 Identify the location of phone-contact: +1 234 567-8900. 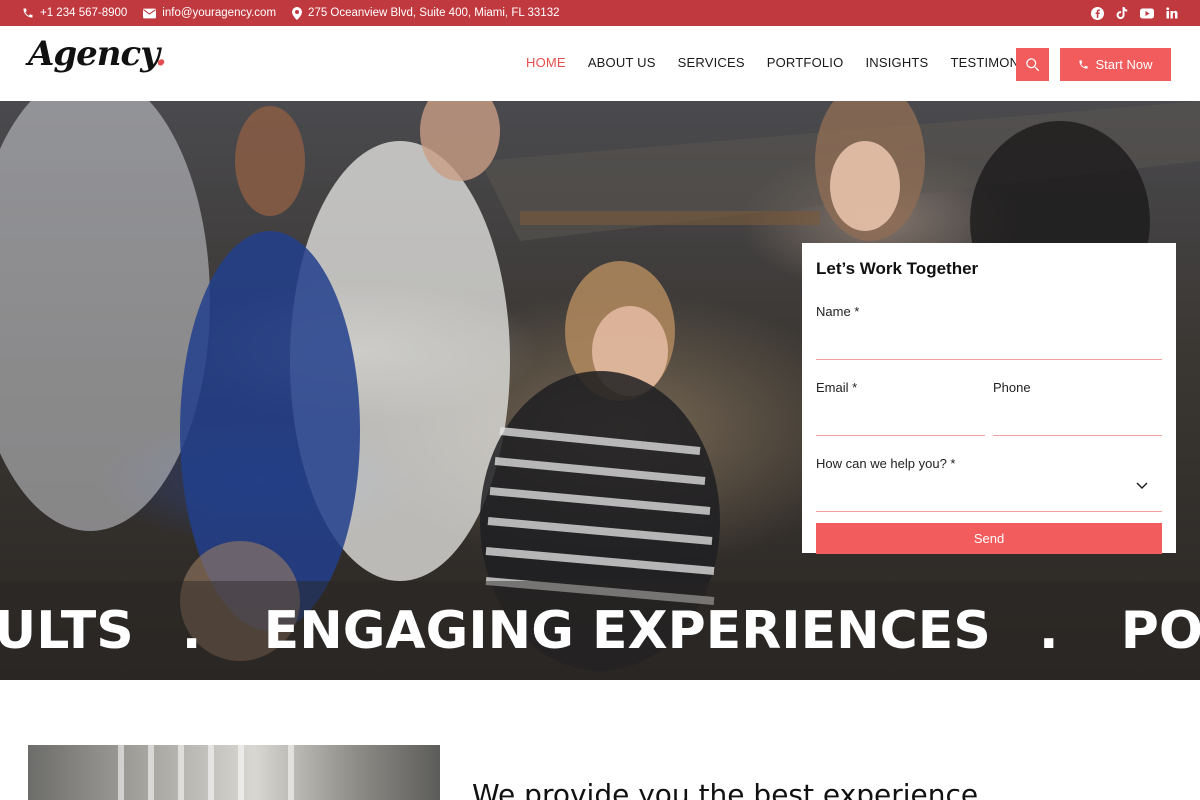
(74, 13).